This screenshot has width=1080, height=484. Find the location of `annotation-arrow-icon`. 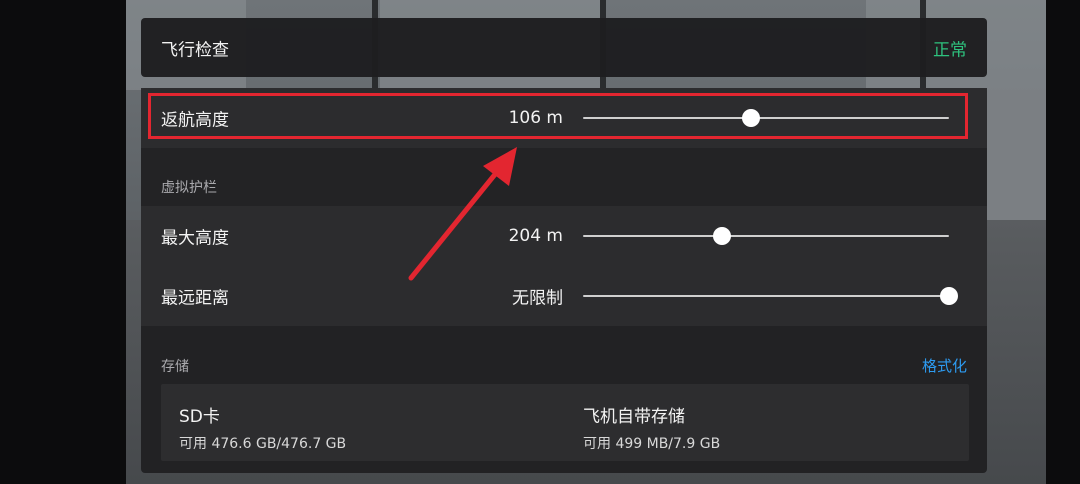

annotation-arrow-icon is located at coordinates (462, 214).